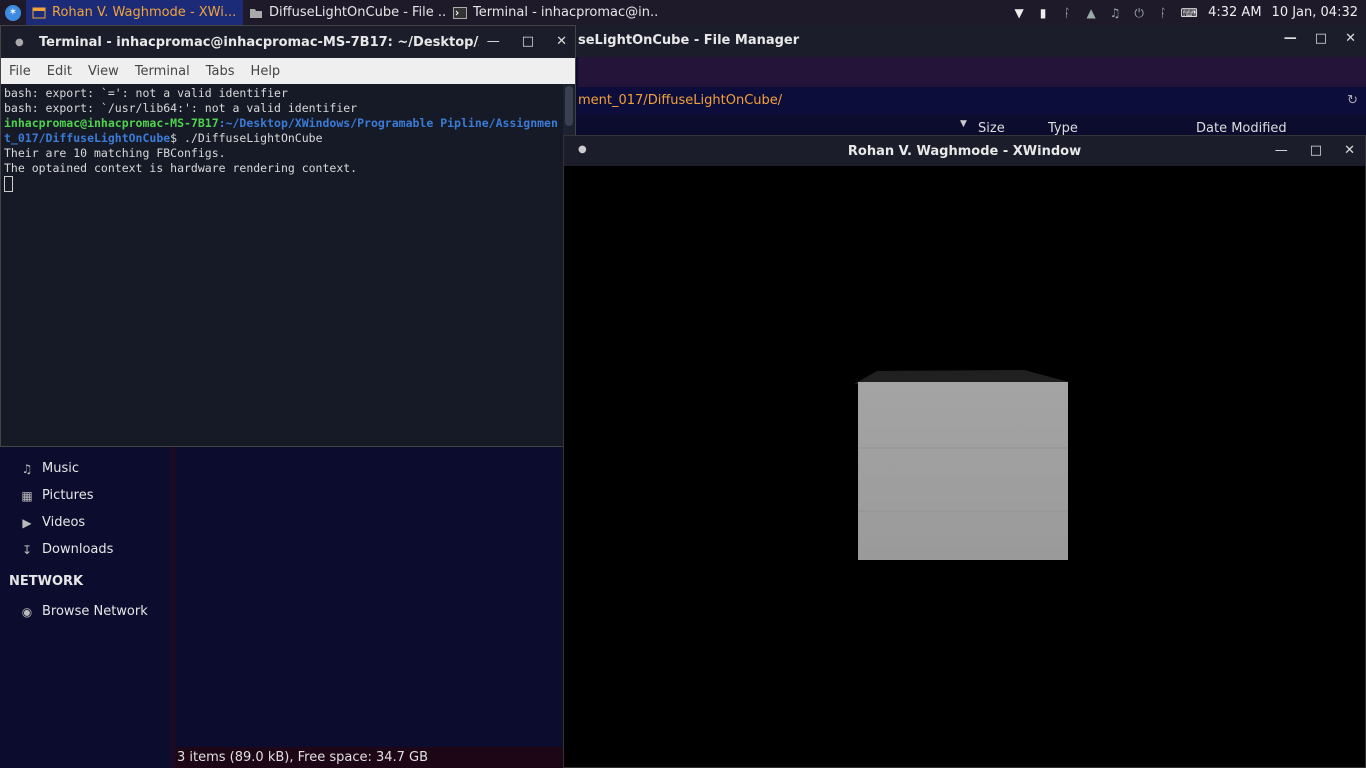 The width and height of the screenshot is (1366, 768). I want to click on scrollbar-thumb, so click(569, 106).